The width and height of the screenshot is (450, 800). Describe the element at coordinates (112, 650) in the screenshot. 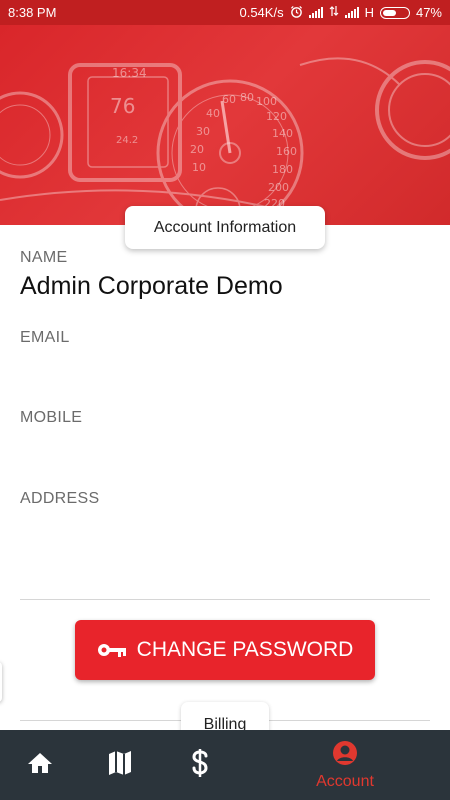

I see `key-icon` at that location.